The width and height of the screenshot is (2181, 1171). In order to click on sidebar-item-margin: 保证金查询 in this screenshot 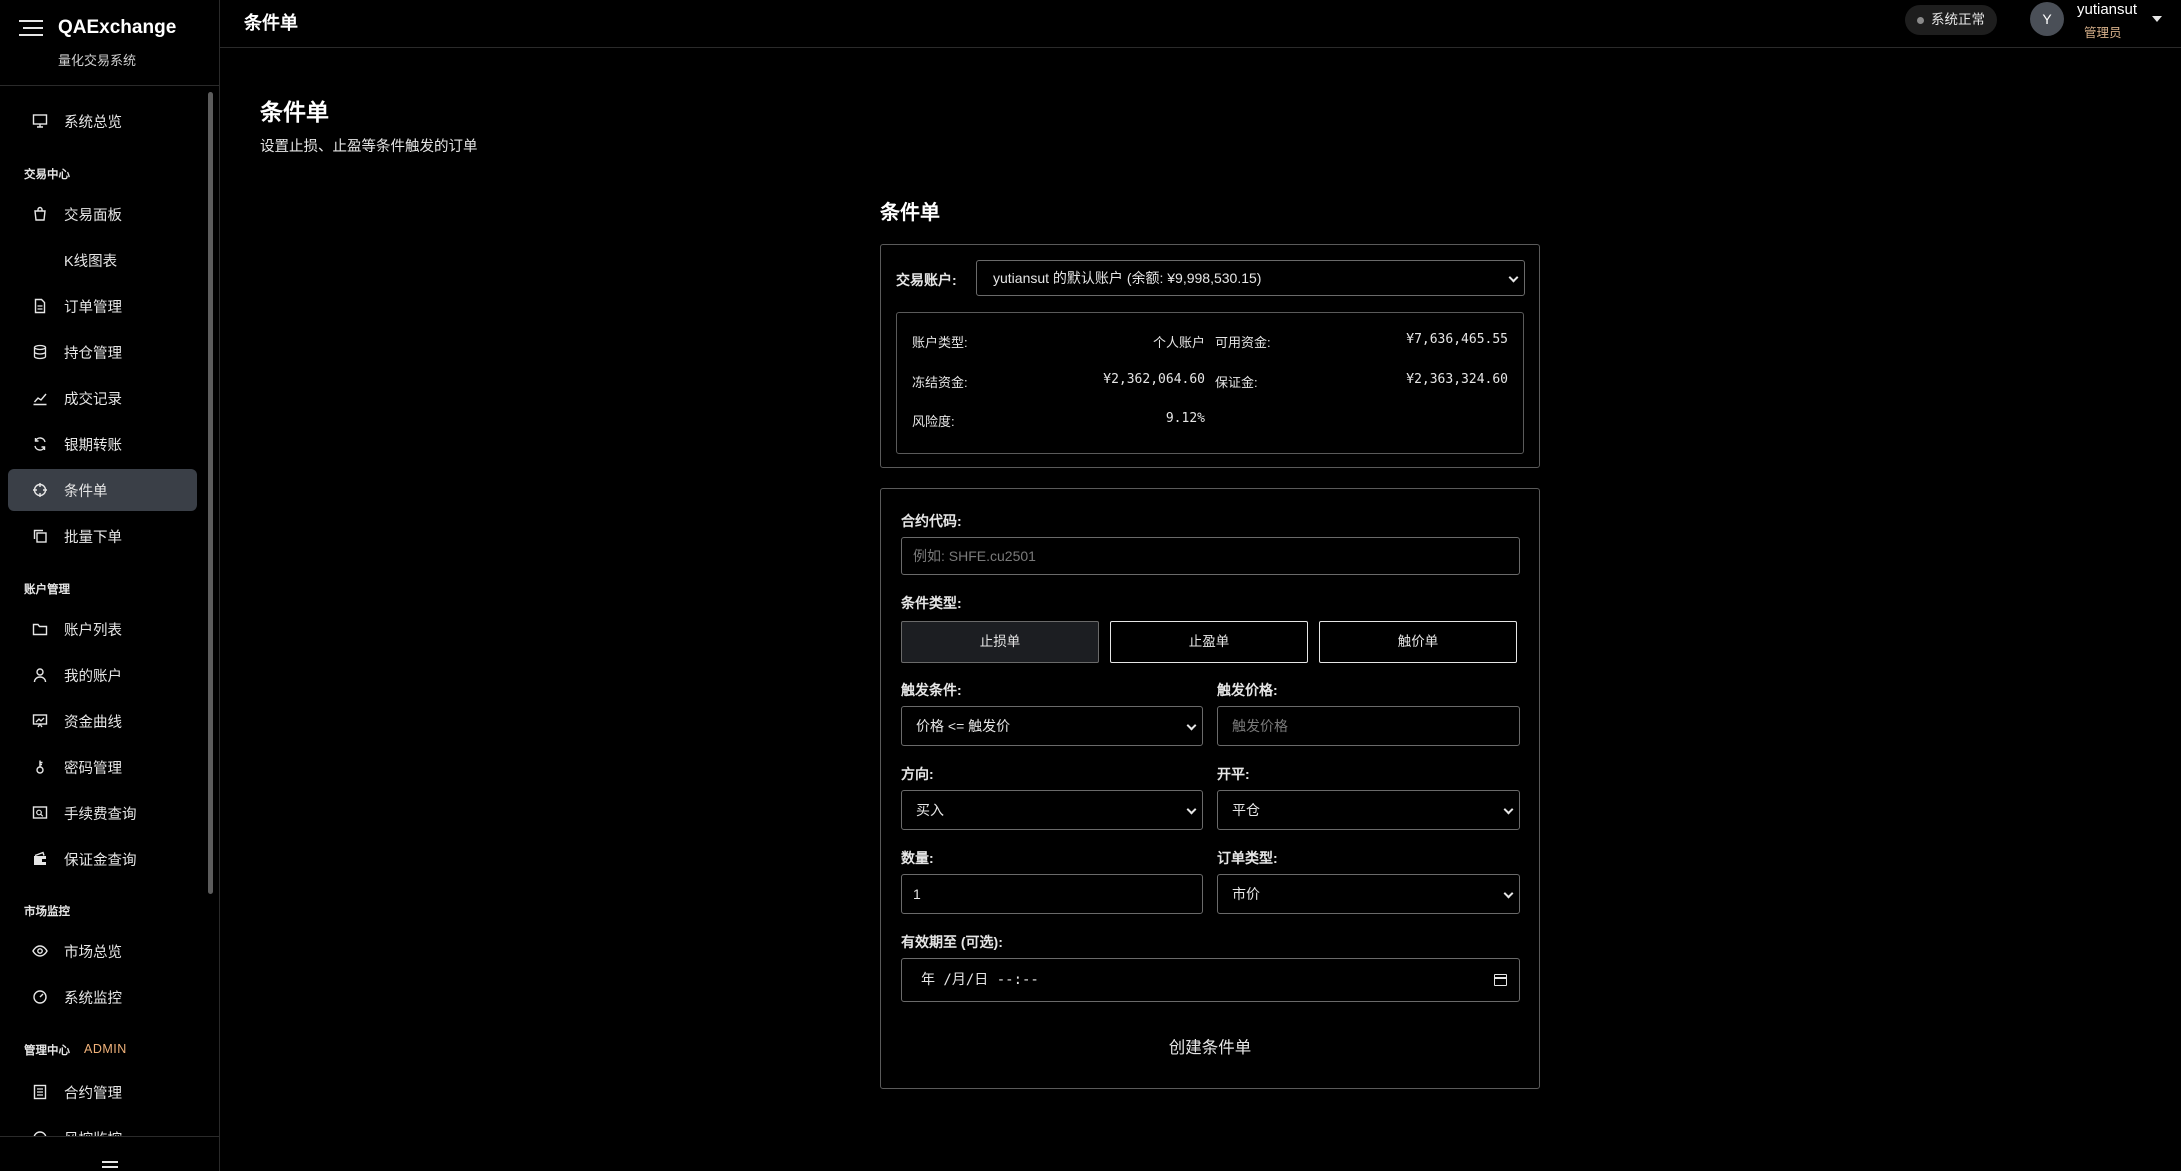, I will do `click(102, 859)`.